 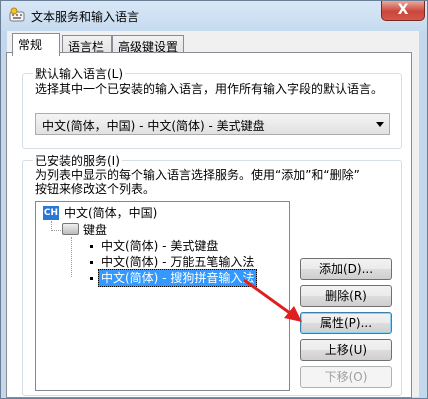 I want to click on installed-services-description-line2: 按钮来修改这个列表。, so click(x=95, y=189).